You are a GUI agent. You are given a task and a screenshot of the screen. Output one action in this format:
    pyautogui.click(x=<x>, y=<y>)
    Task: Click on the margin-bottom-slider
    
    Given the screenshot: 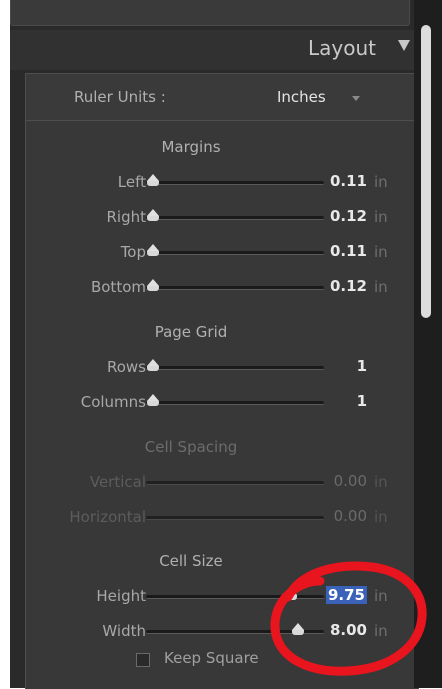 What is the action you would take?
    pyautogui.click(x=235, y=285)
    